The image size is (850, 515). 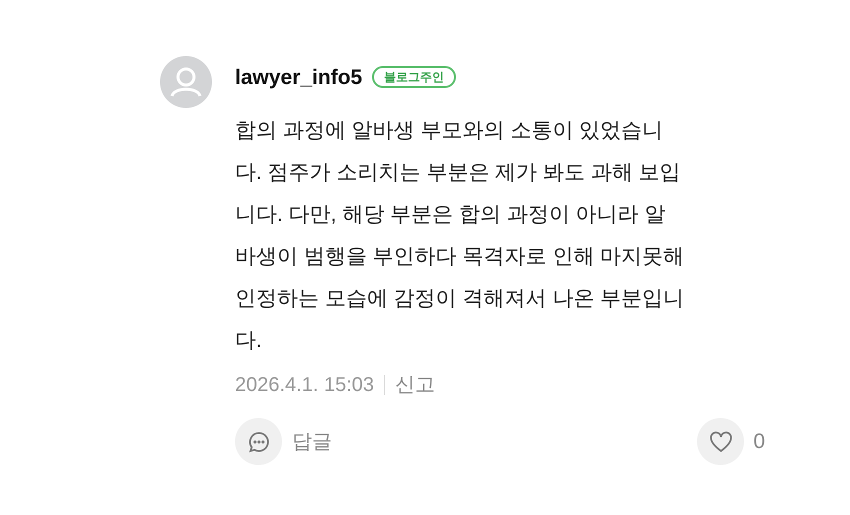 I want to click on reply-button: 답글, so click(x=283, y=441).